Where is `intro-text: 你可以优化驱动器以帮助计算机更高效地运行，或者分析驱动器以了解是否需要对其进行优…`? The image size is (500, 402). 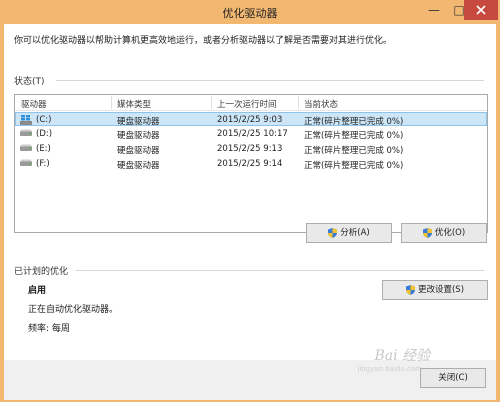
intro-text: 你可以优化驱动器以帮助计算机更高效地运行，或者分析驱动器以了解是否需要对其进行优… is located at coordinates (203, 41).